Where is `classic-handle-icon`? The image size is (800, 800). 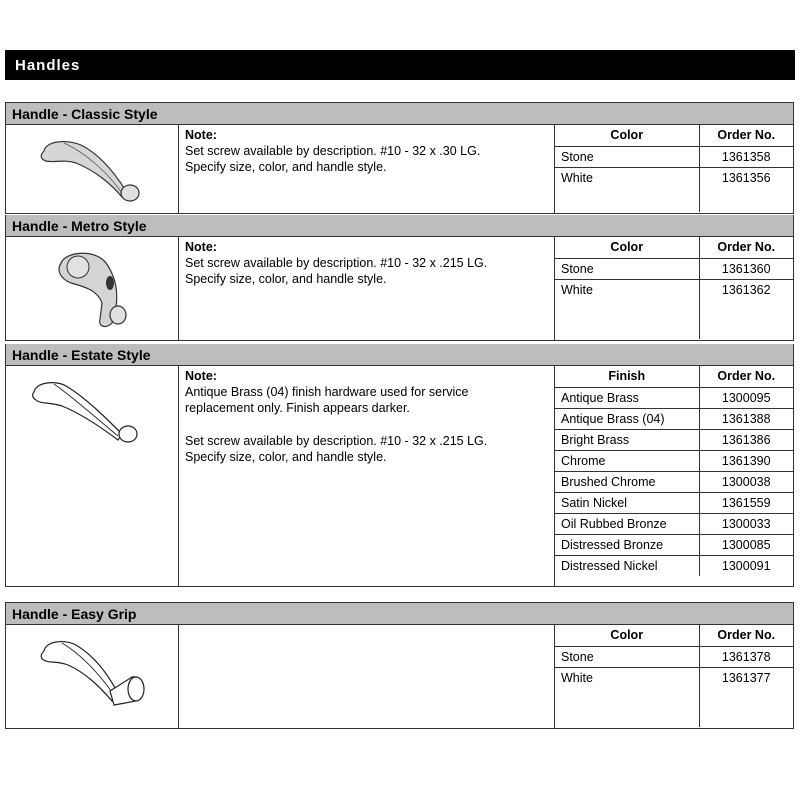 classic-handle-icon is located at coordinates (90, 171).